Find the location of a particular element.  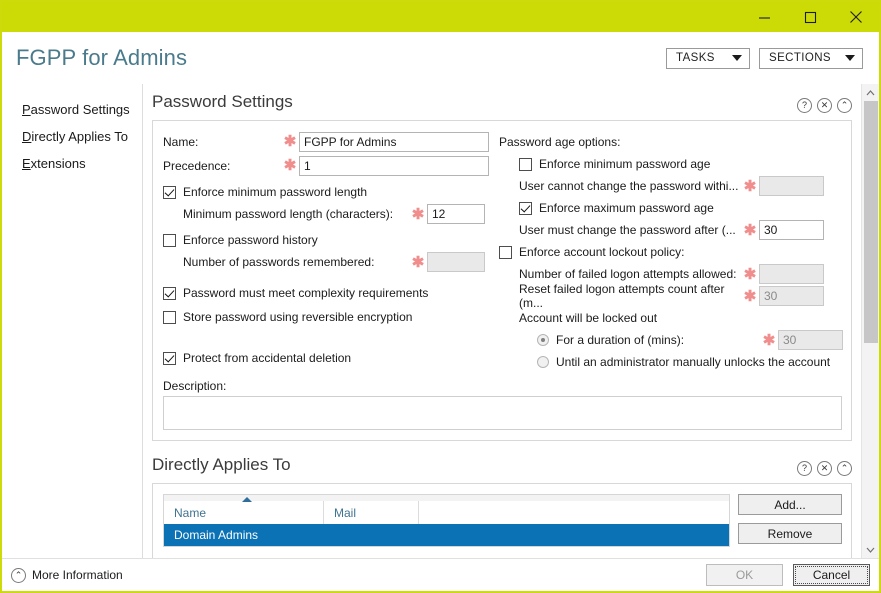

header-actions: TASKS SECTIONS is located at coordinates (764, 58).